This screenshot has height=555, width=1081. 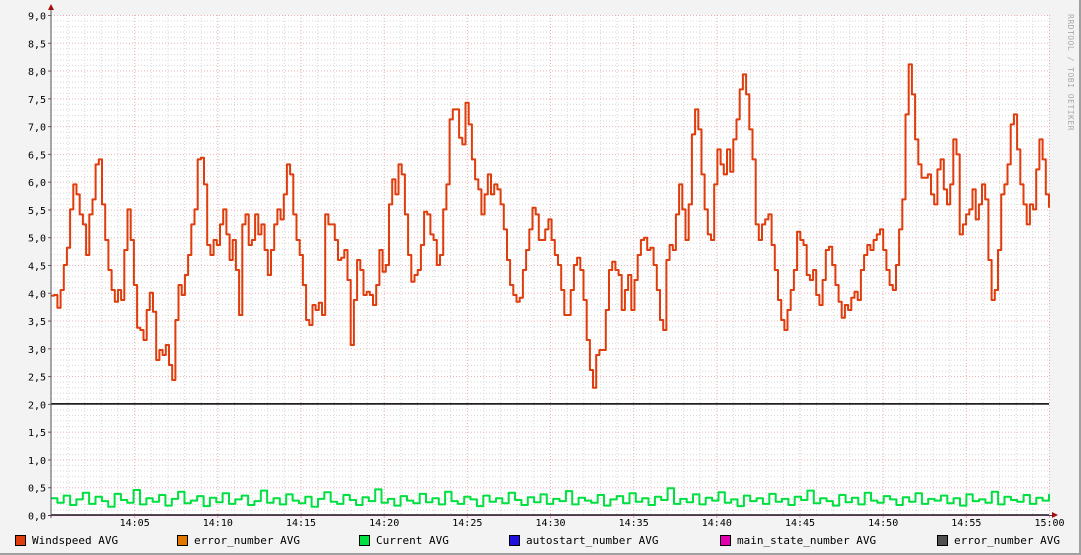 I want to click on y-tick-label: 0,5, so click(x=37, y=489).